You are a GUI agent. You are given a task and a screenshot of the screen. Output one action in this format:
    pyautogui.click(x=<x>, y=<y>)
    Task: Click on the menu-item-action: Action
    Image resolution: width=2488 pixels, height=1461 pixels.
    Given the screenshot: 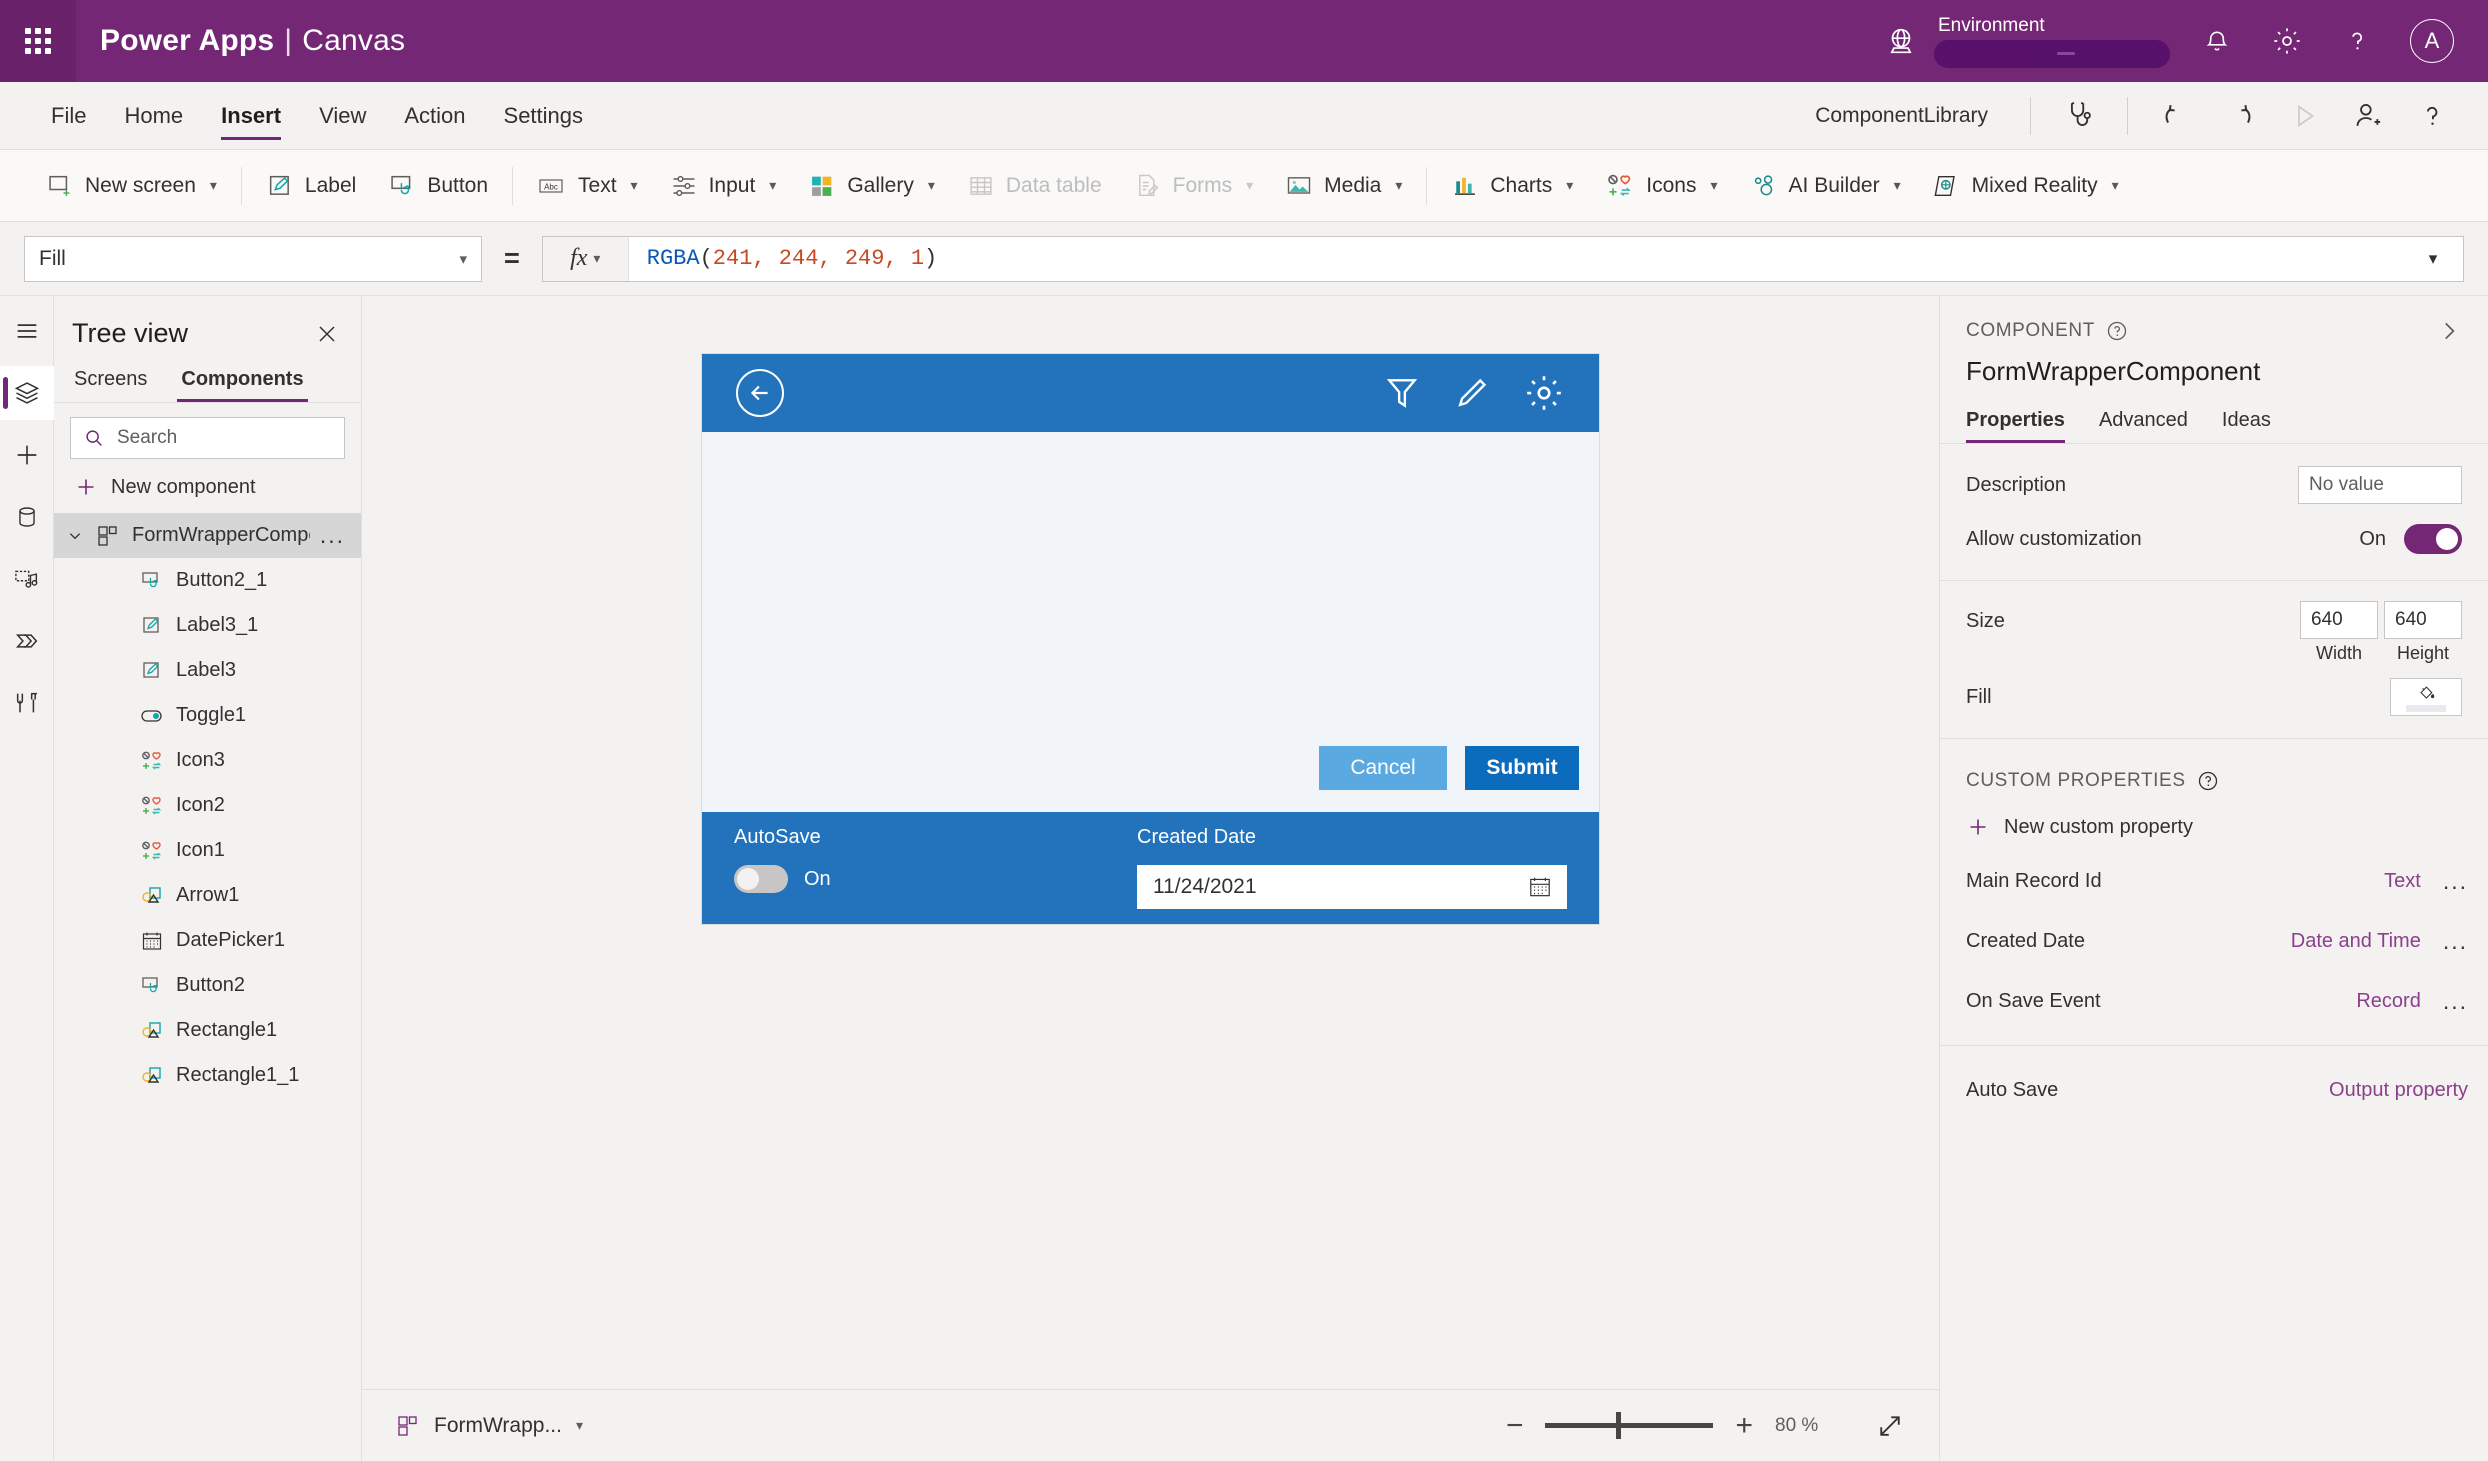 What is the action you would take?
    pyautogui.click(x=434, y=115)
    